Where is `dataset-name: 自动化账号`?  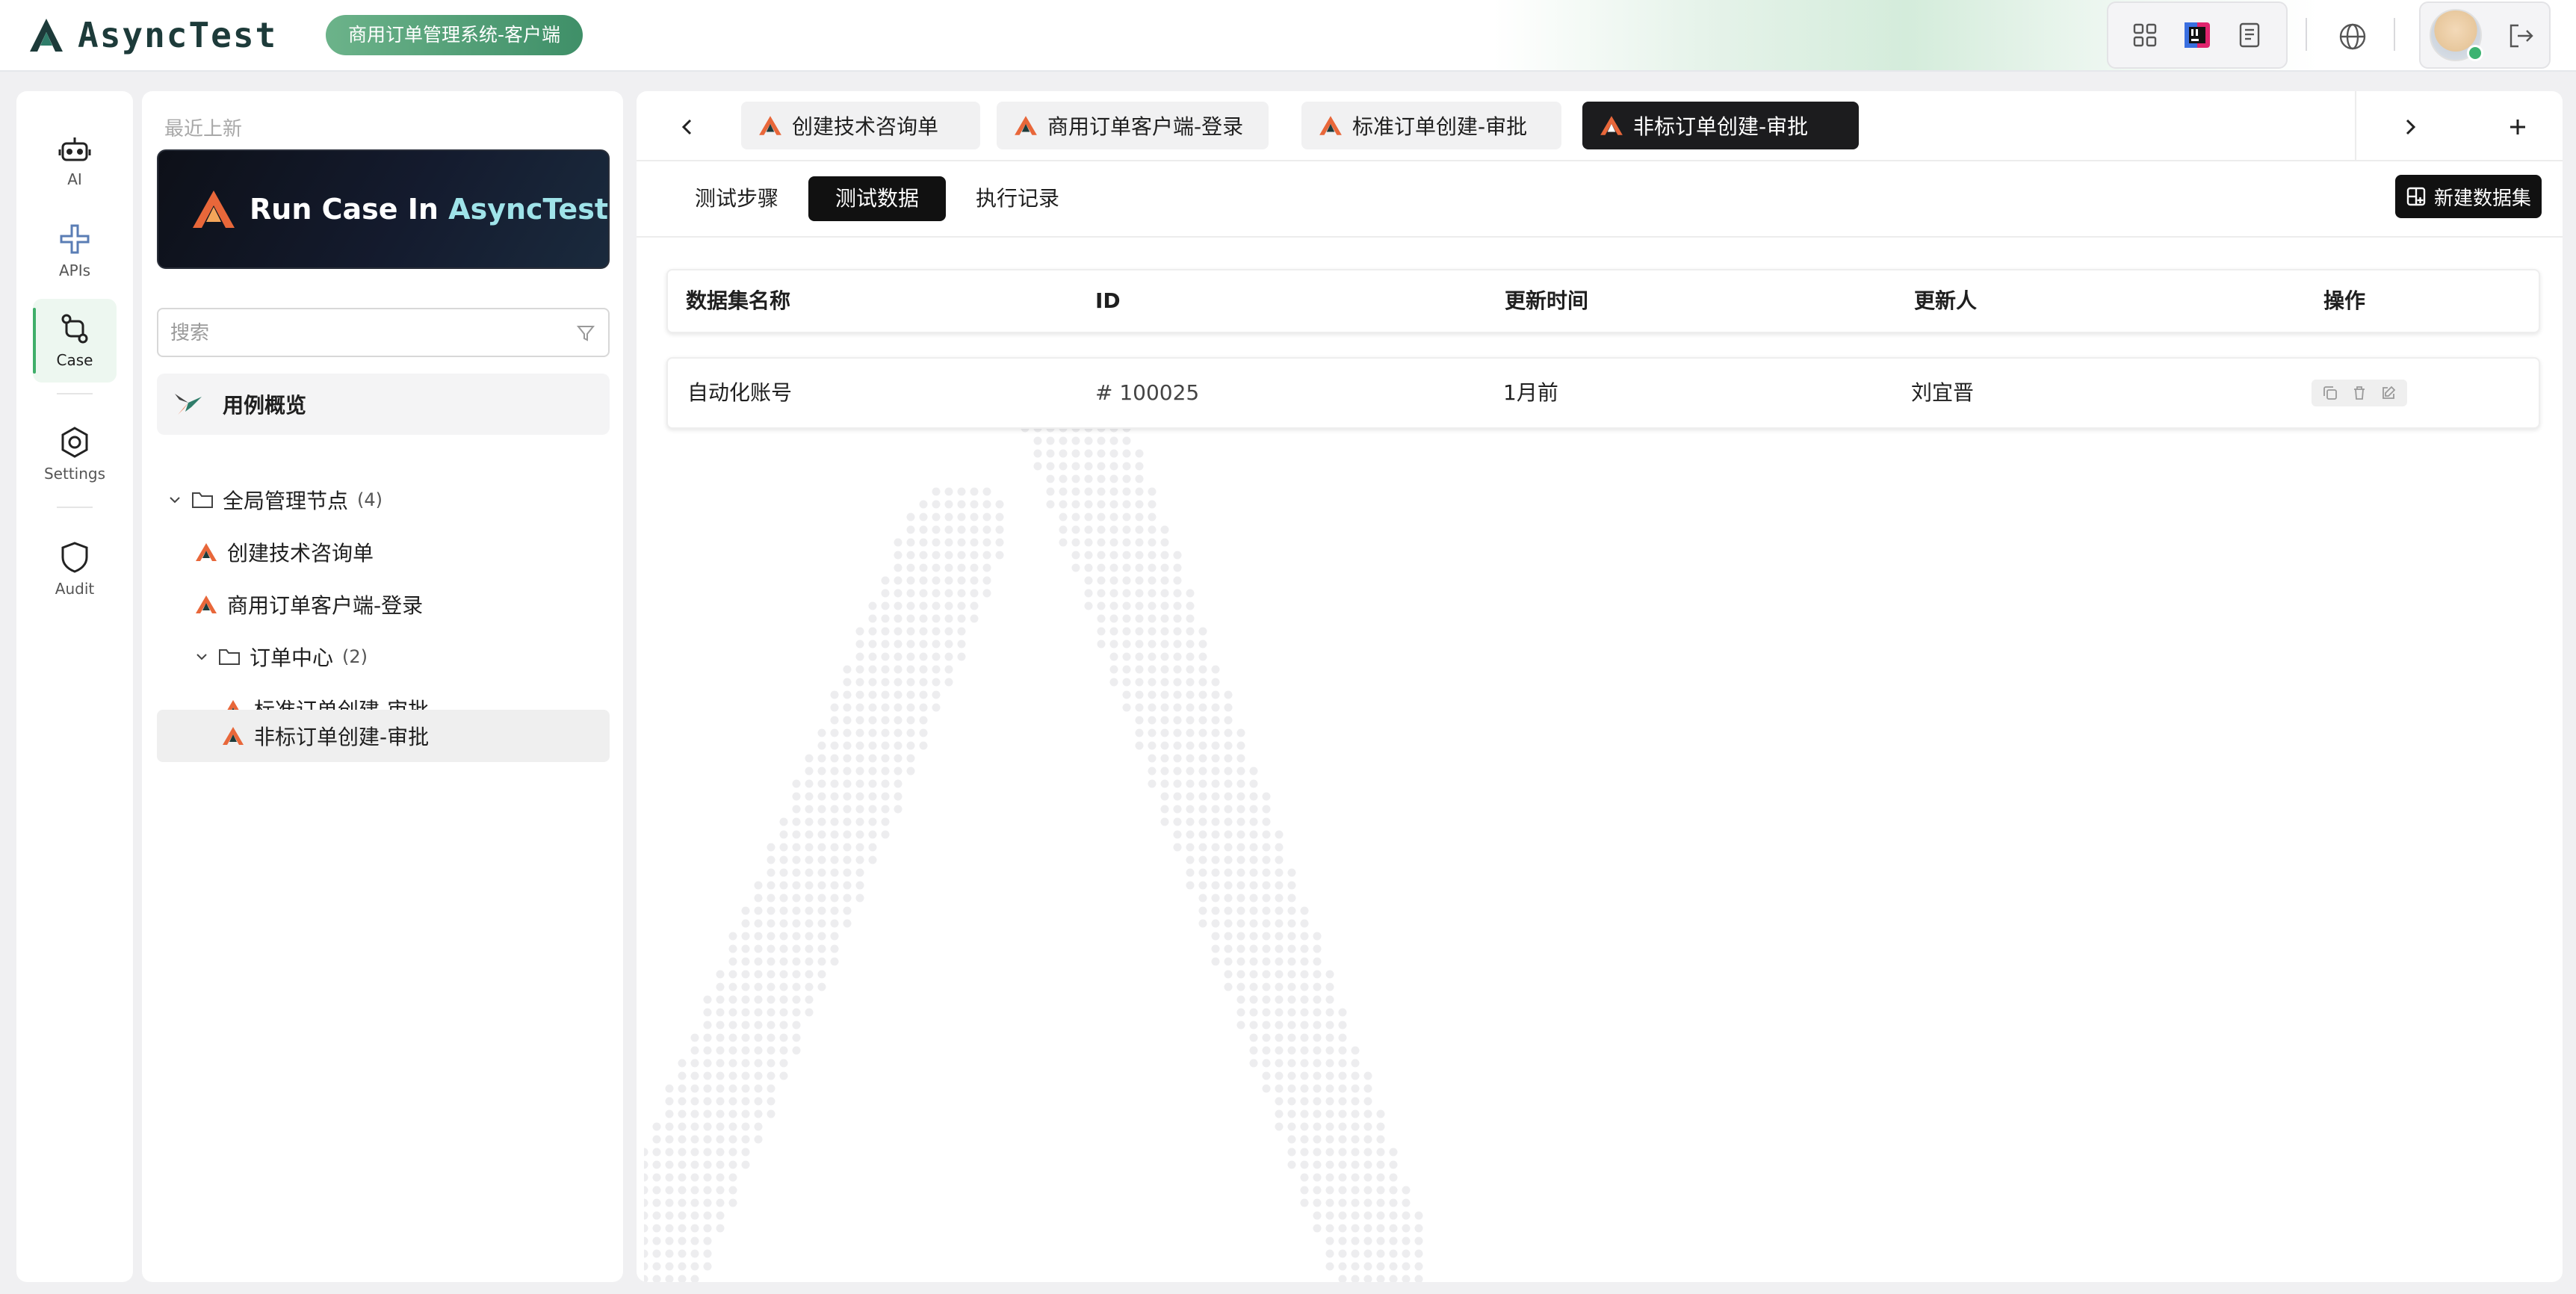 dataset-name: 自动化账号 is located at coordinates (740, 392).